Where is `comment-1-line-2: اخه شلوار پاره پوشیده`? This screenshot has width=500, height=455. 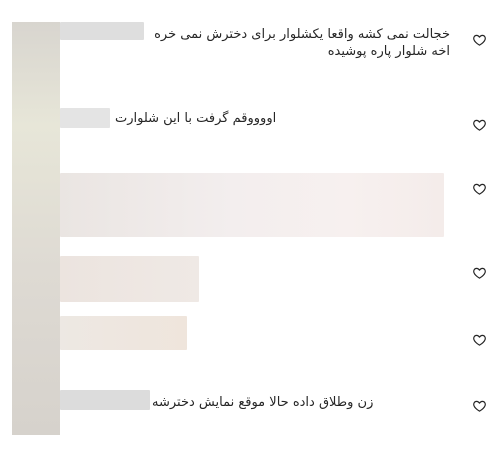 comment-1-line-2: اخه شلوار پاره پوشیده is located at coordinates (388, 51).